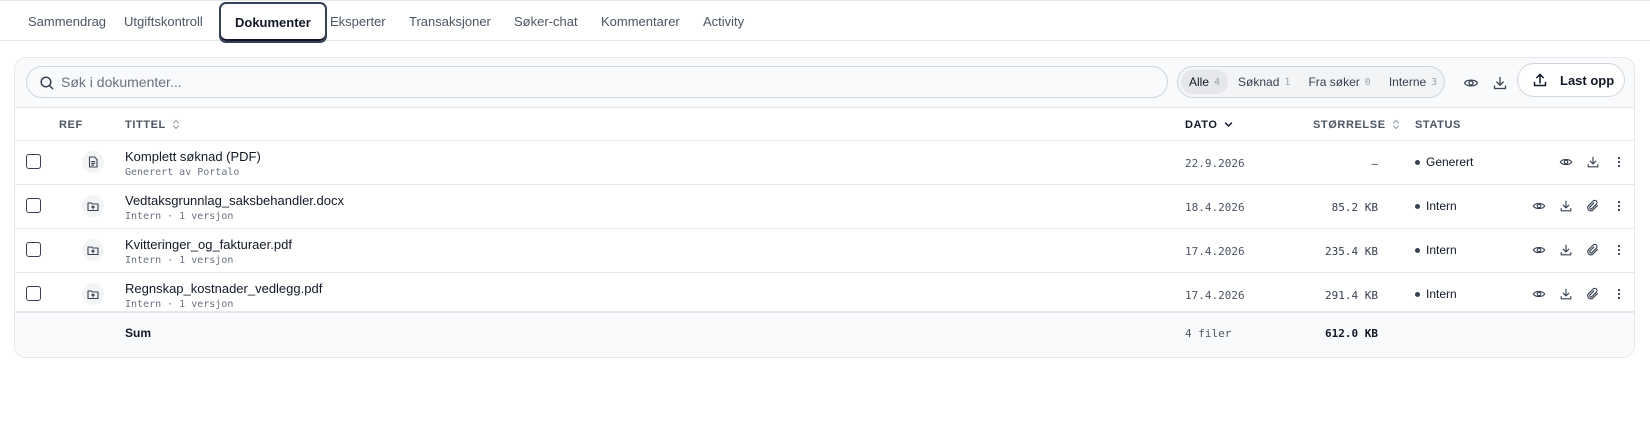 The image size is (1650, 438). Describe the element at coordinates (1450, 162) in the screenshot. I see `status-label: Generert` at that location.